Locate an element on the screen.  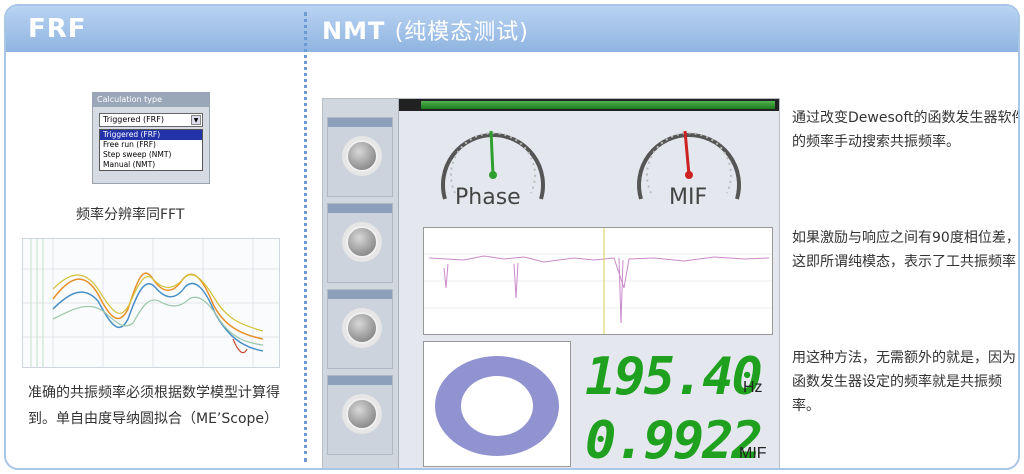
mif-unit: MIF is located at coordinates (753, 453).